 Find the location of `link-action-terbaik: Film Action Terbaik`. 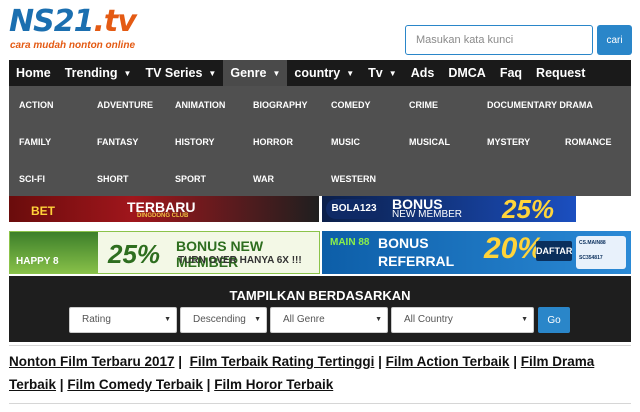

link-action-terbaik: Film Action Terbaik is located at coordinates (448, 361).